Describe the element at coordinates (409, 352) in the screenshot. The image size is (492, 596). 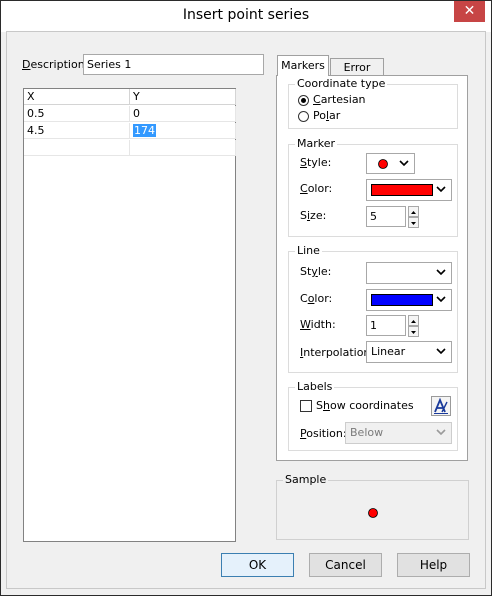
I see `interpolation-select: Linear` at that location.